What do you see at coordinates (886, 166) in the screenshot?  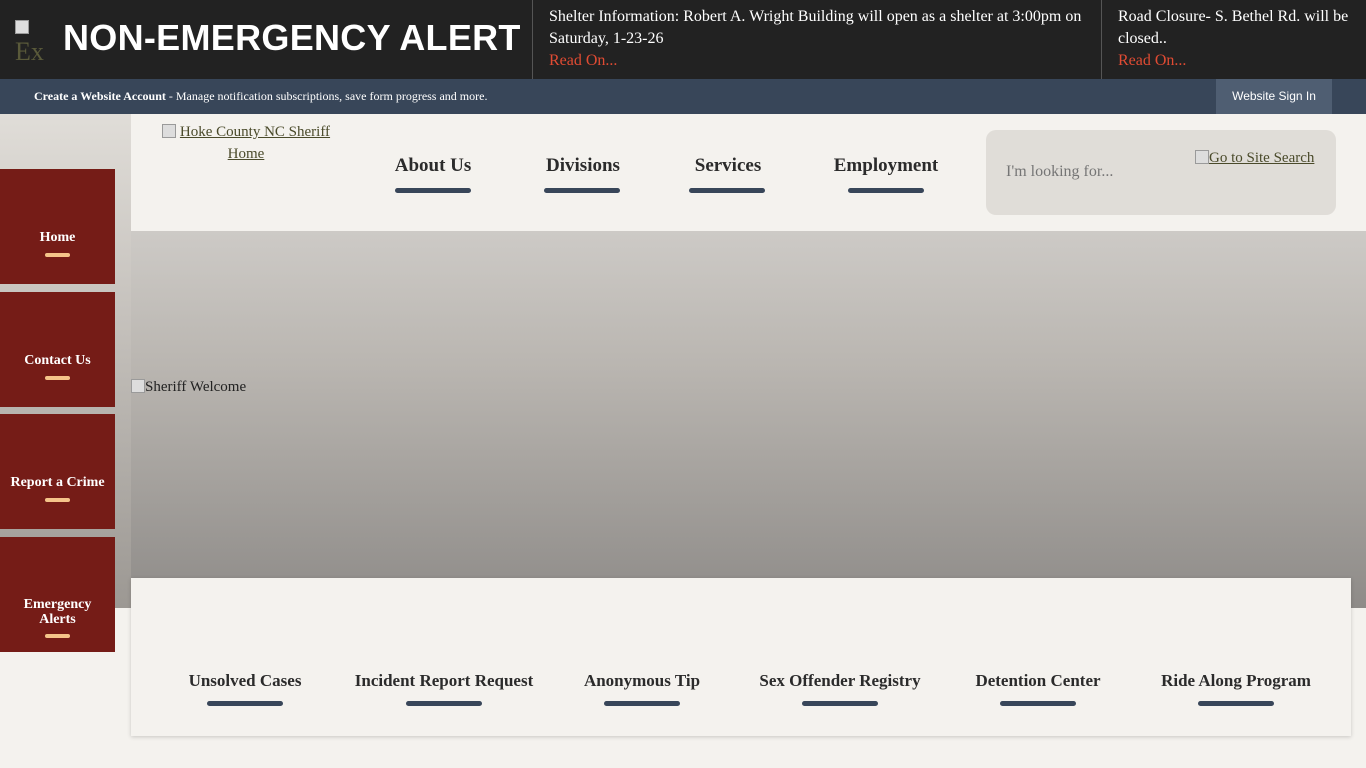 I see `nav-employment: Employment` at bounding box center [886, 166].